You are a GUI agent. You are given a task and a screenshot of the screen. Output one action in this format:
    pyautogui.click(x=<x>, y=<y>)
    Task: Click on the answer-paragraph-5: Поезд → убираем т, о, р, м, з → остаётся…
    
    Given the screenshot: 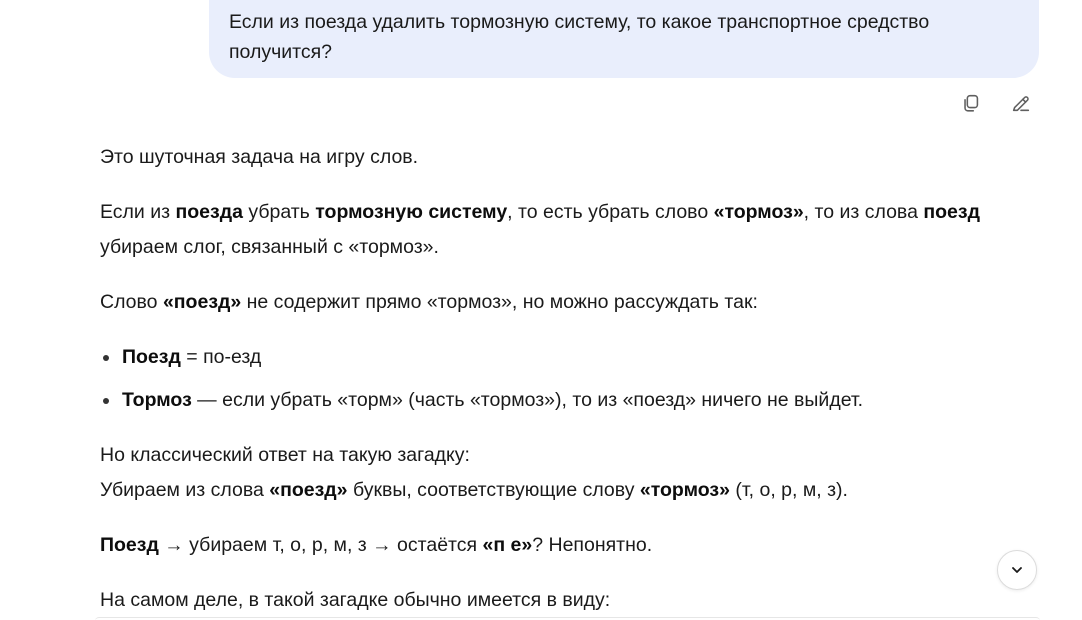 What is the action you would take?
    pyautogui.click(x=376, y=545)
    